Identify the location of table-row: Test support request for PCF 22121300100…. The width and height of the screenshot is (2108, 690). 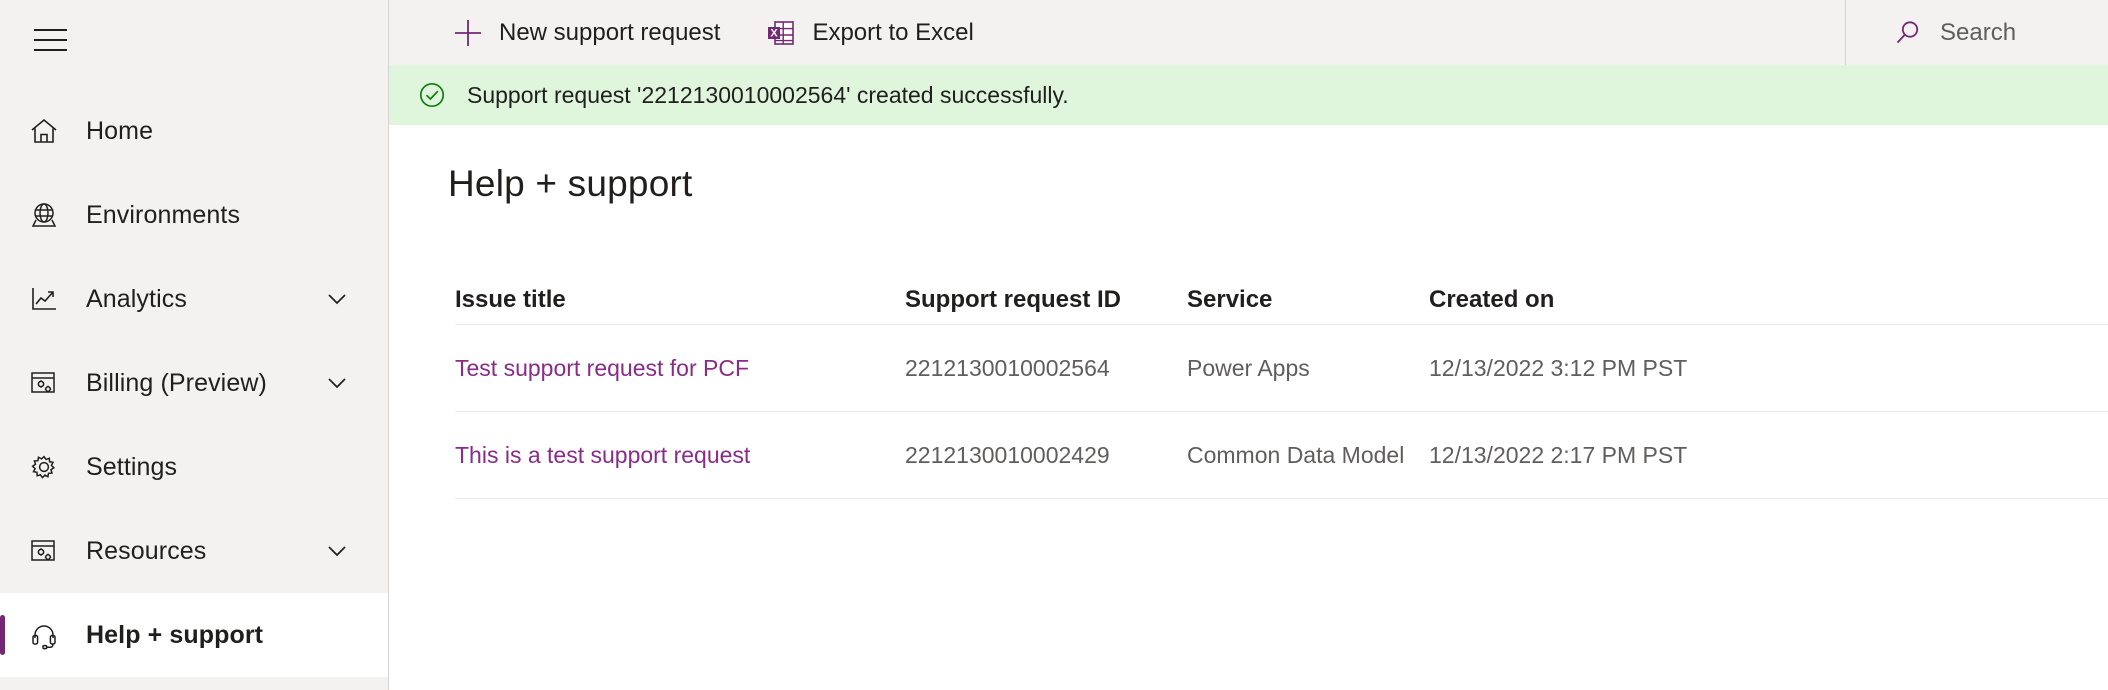
(1281, 368).